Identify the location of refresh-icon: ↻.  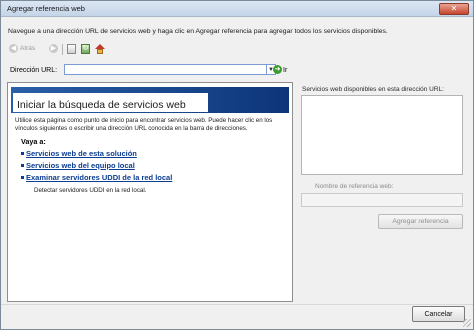
(85, 49).